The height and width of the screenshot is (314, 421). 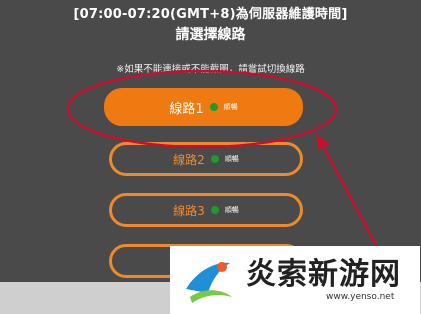 I want to click on route-2-button: 線路2 順暢, so click(x=206, y=159).